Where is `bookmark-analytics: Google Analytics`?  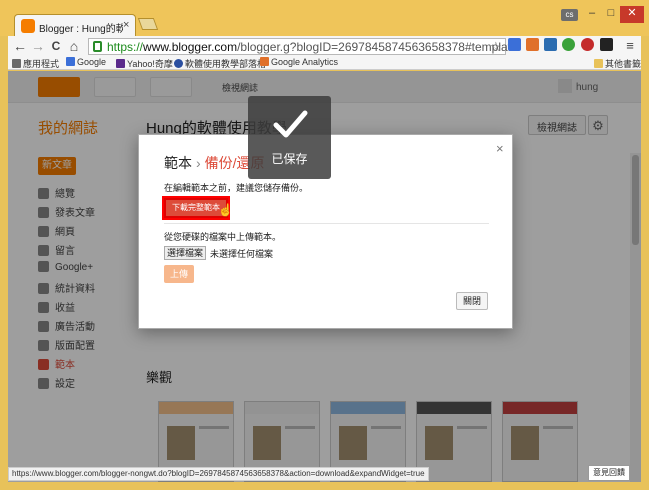
bookmark-analytics: Google Analytics is located at coordinates (299, 62).